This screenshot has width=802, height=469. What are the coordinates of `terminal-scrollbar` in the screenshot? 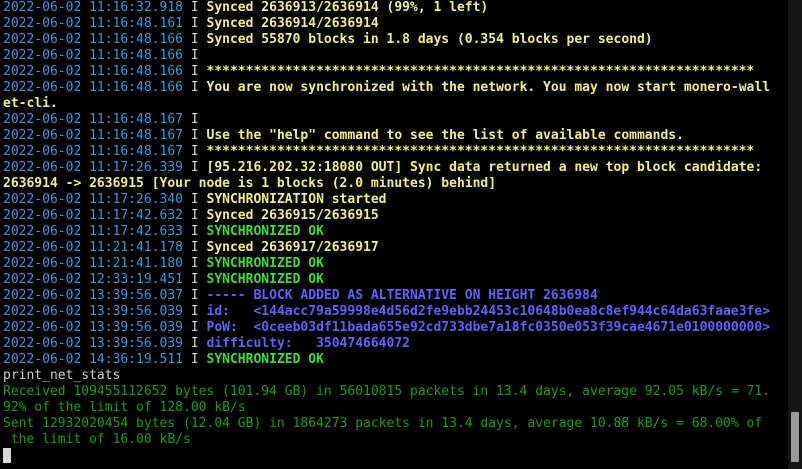 It's located at (795, 234).